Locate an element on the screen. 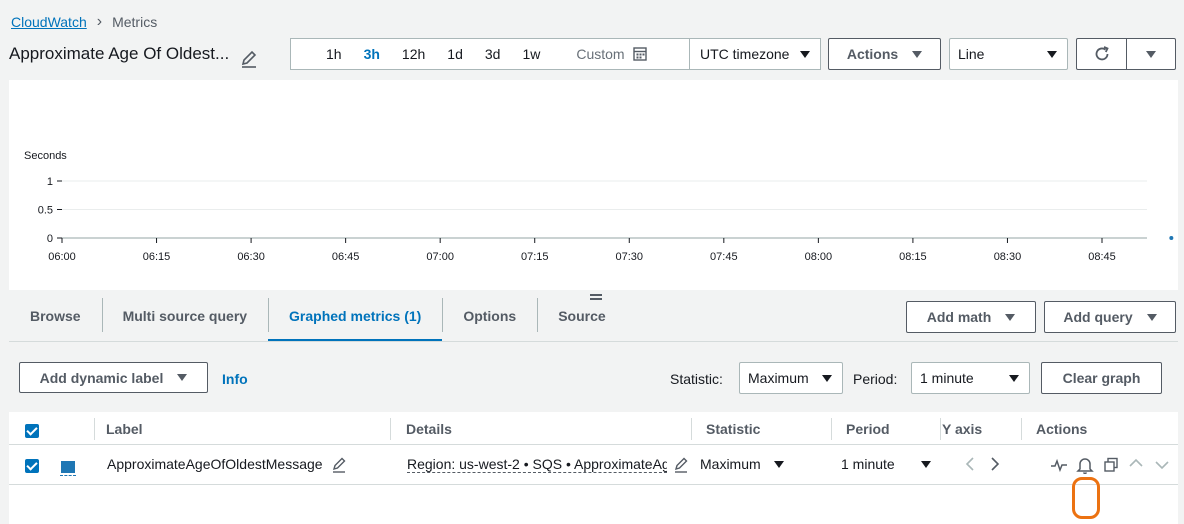 The height and width of the screenshot is (524, 1184). select-all-checkbox is located at coordinates (32, 431).